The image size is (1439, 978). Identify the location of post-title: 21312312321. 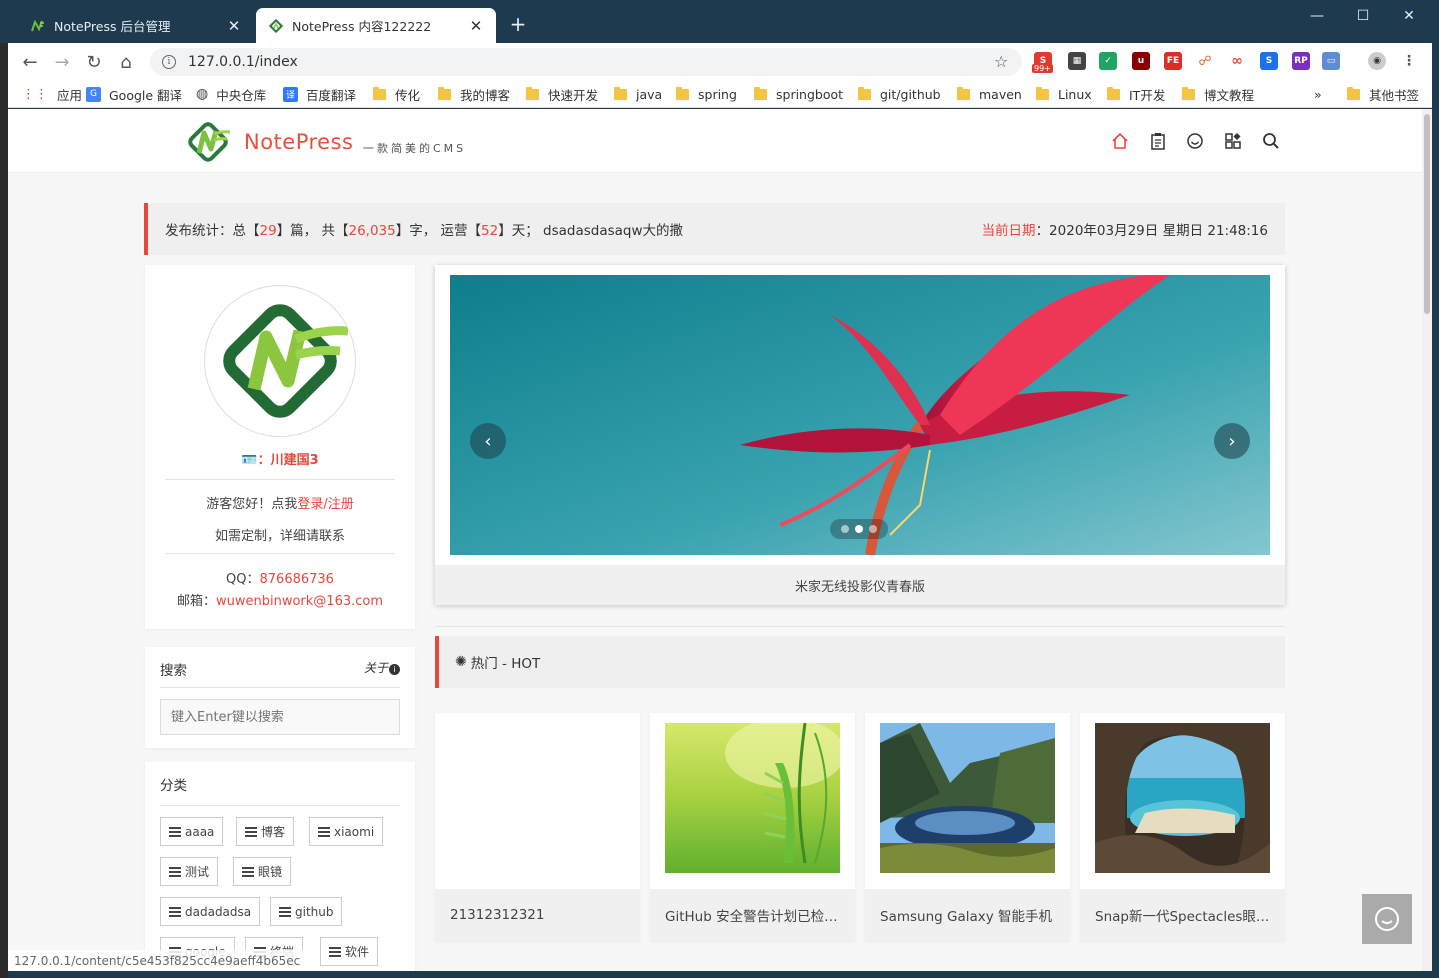
(537, 915).